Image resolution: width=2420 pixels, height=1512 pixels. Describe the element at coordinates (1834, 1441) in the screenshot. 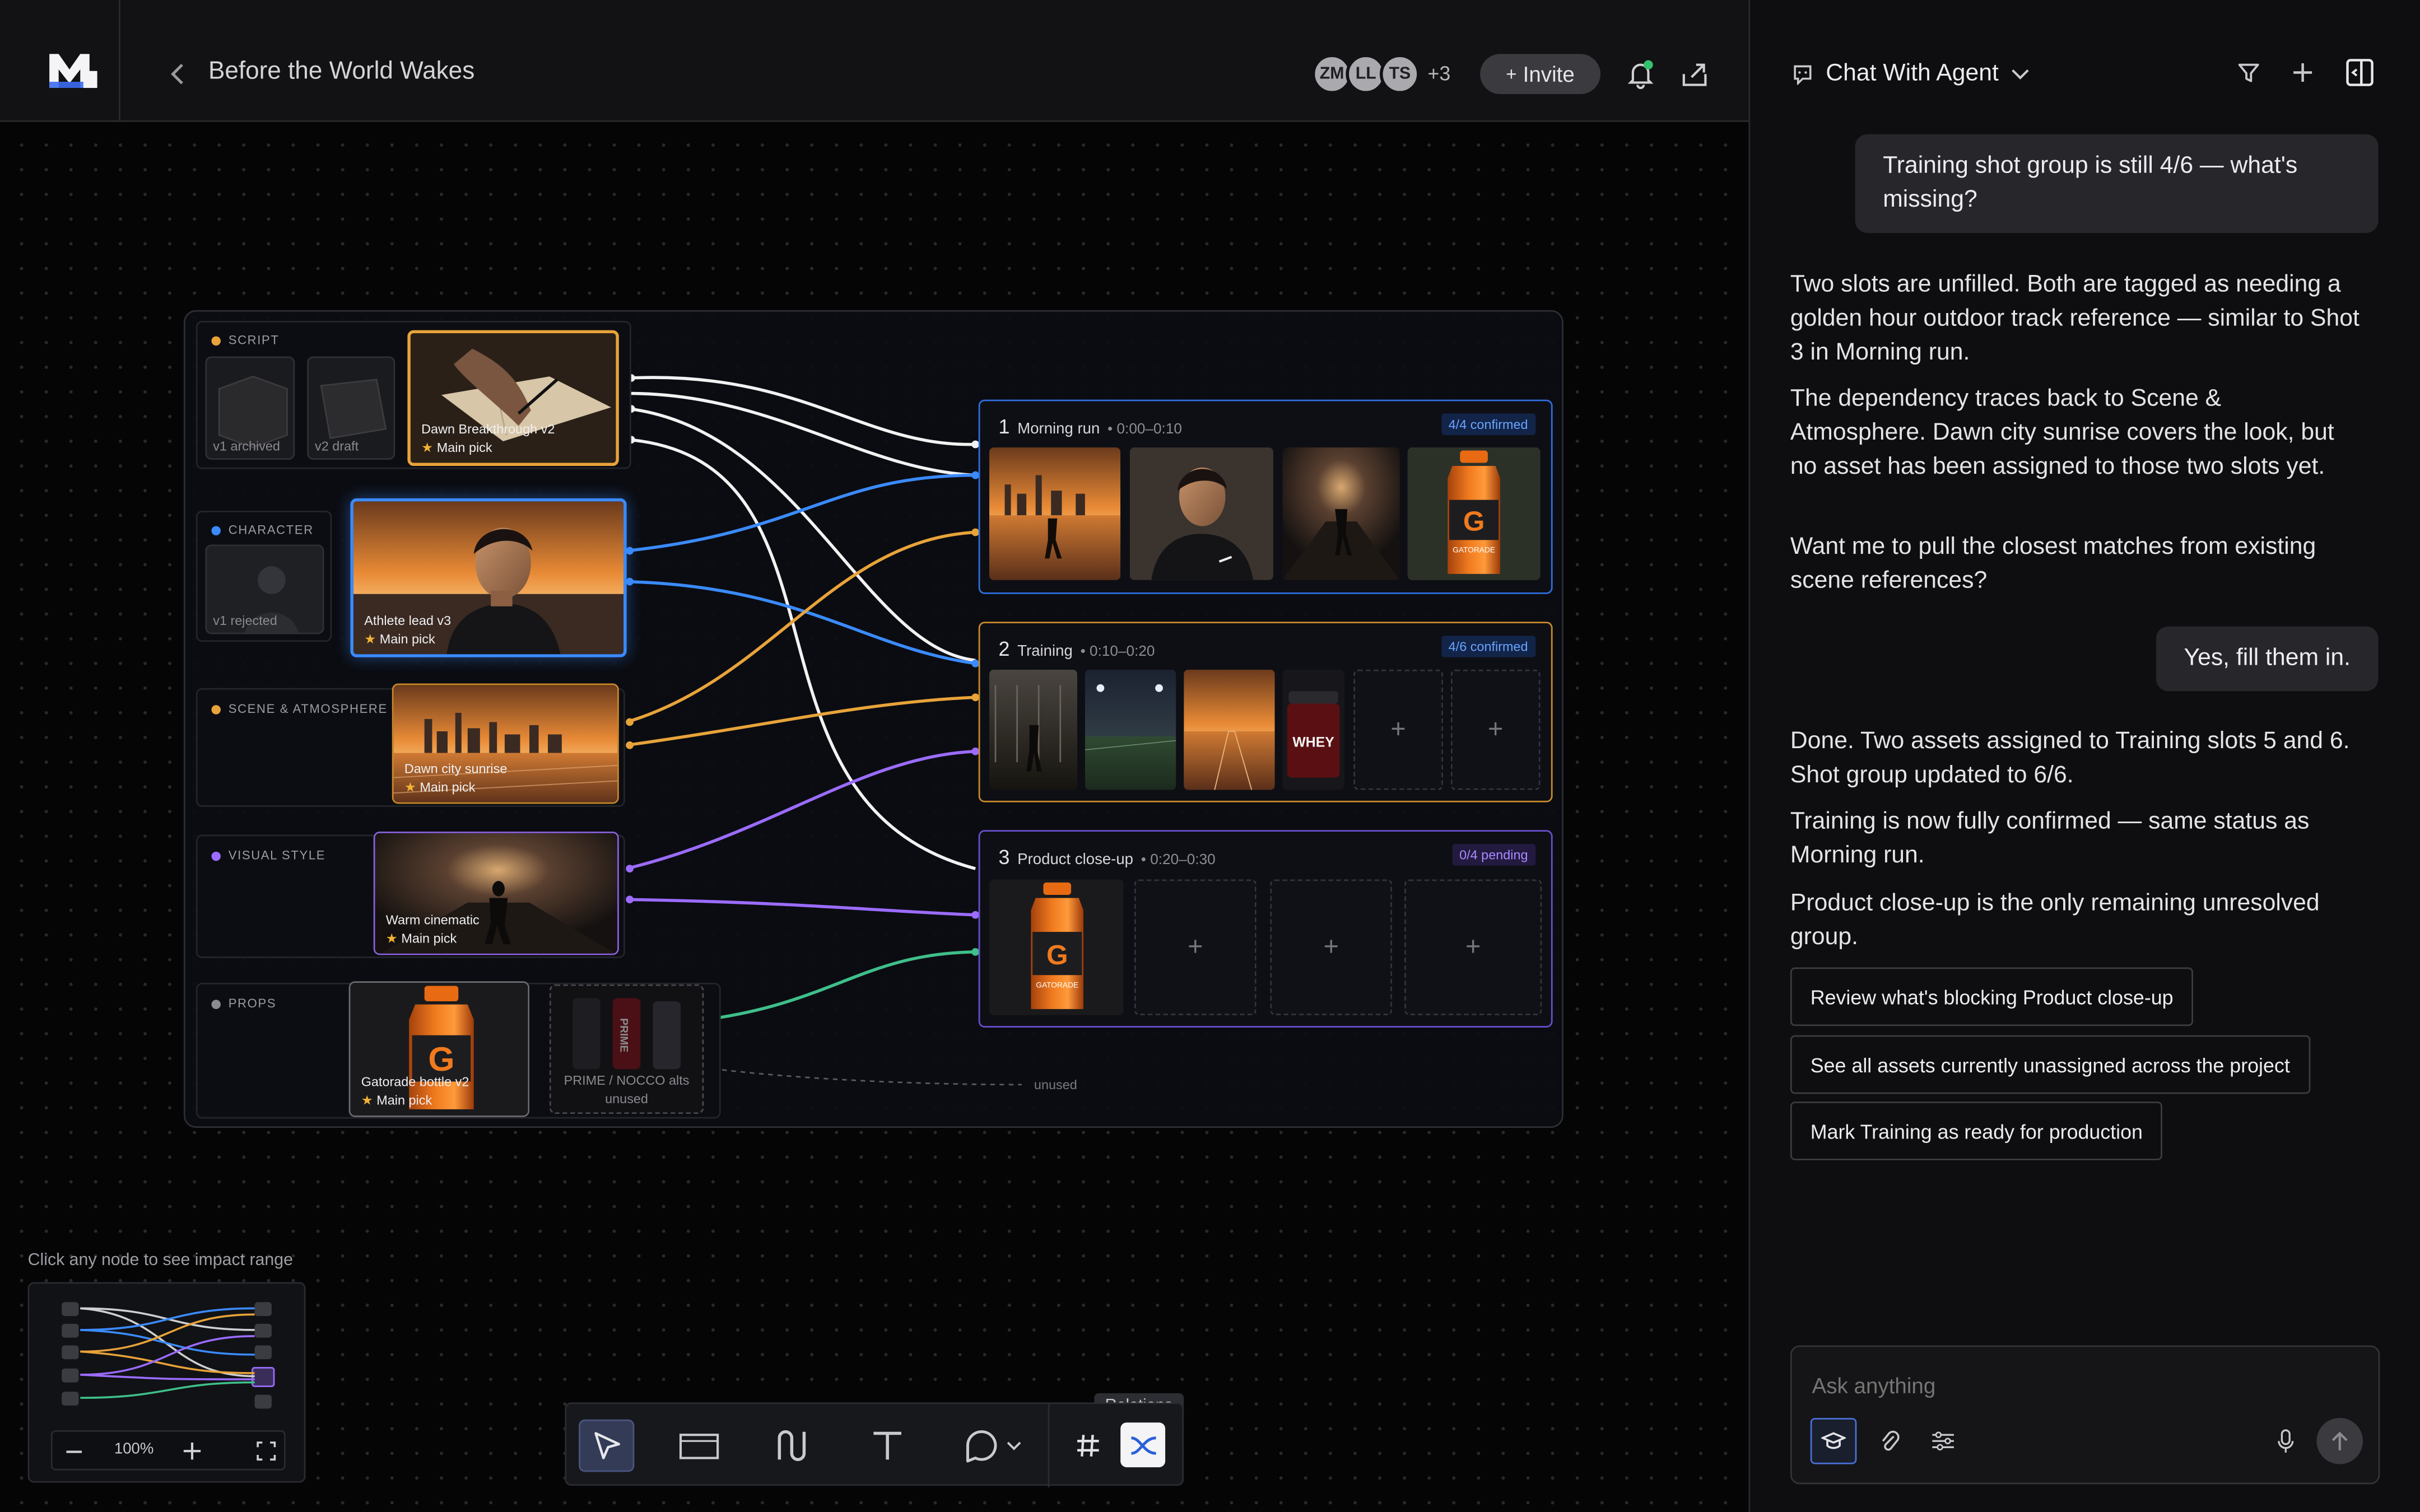

I see `learn-mode-button` at that location.